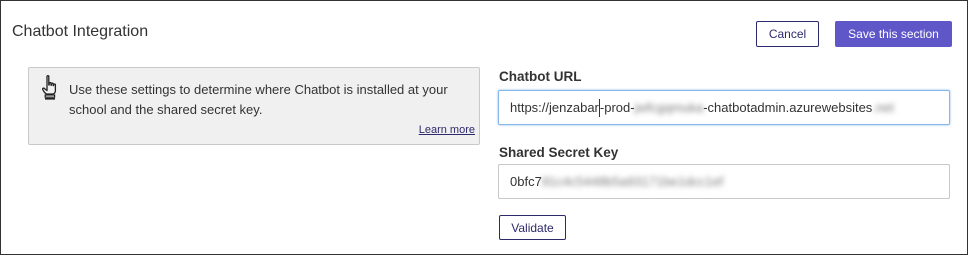  What do you see at coordinates (632, 181) in the screenshot?
I see `secret-obscured-text: 91c4c5448b5a93171be1dcc1ef` at bounding box center [632, 181].